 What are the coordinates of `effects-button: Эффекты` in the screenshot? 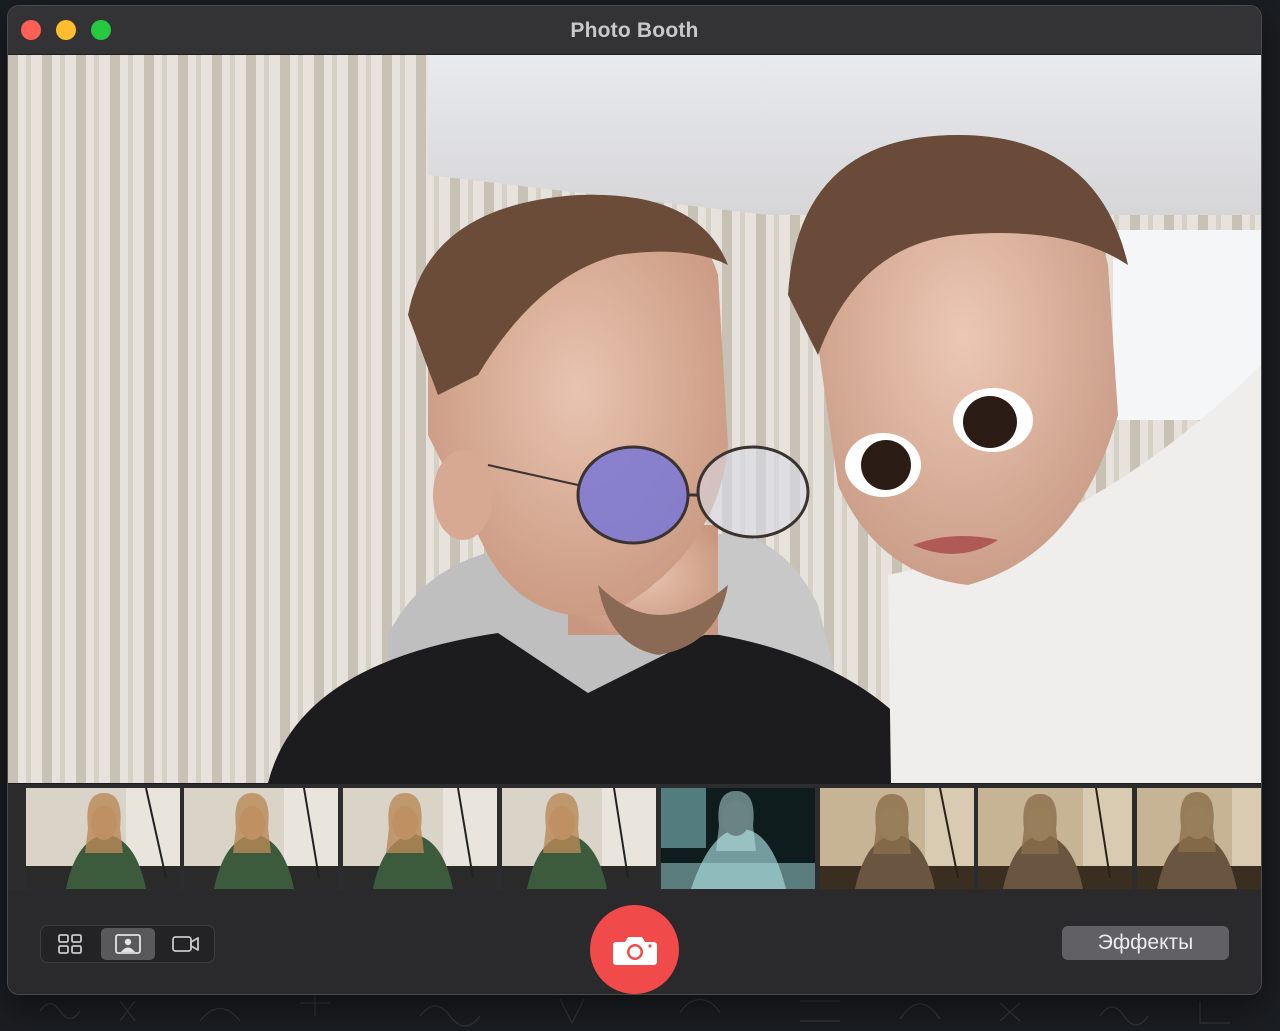 It's located at (1145, 943).